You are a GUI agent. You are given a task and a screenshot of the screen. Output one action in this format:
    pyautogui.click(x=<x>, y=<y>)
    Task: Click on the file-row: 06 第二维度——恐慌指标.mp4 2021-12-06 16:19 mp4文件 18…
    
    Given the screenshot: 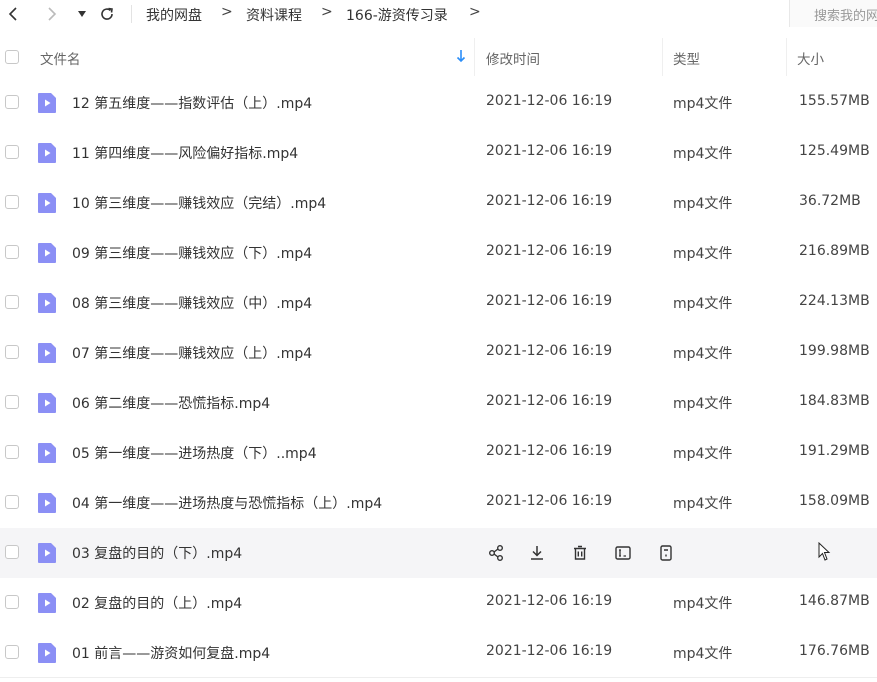 What is the action you would take?
    pyautogui.click(x=438, y=403)
    